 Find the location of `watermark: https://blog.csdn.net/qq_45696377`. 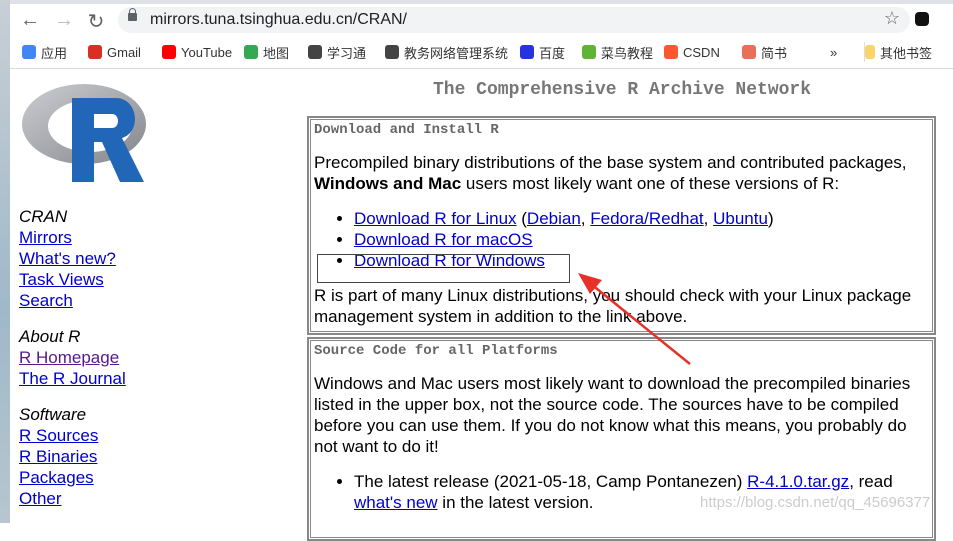

watermark: https://blog.csdn.net/qq_45696377 is located at coordinates (815, 502).